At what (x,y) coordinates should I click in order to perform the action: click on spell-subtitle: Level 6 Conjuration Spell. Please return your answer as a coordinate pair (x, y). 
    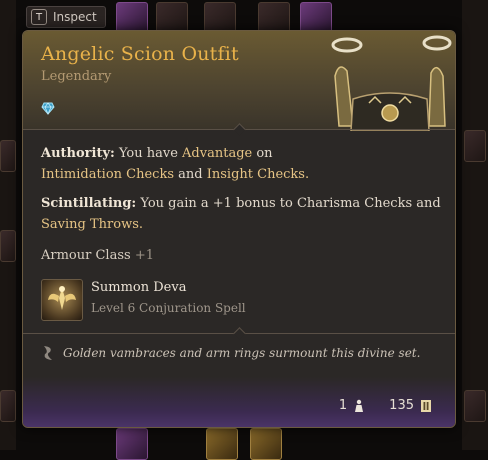
    Looking at the image, I should click on (168, 308).